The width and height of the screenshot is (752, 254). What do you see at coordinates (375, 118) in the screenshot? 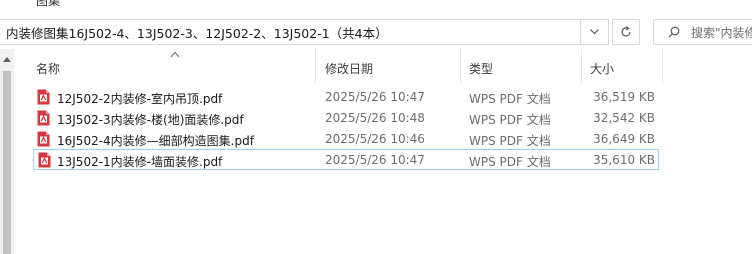
I see `file-modified: 2025/5/26 10:48` at bounding box center [375, 118].